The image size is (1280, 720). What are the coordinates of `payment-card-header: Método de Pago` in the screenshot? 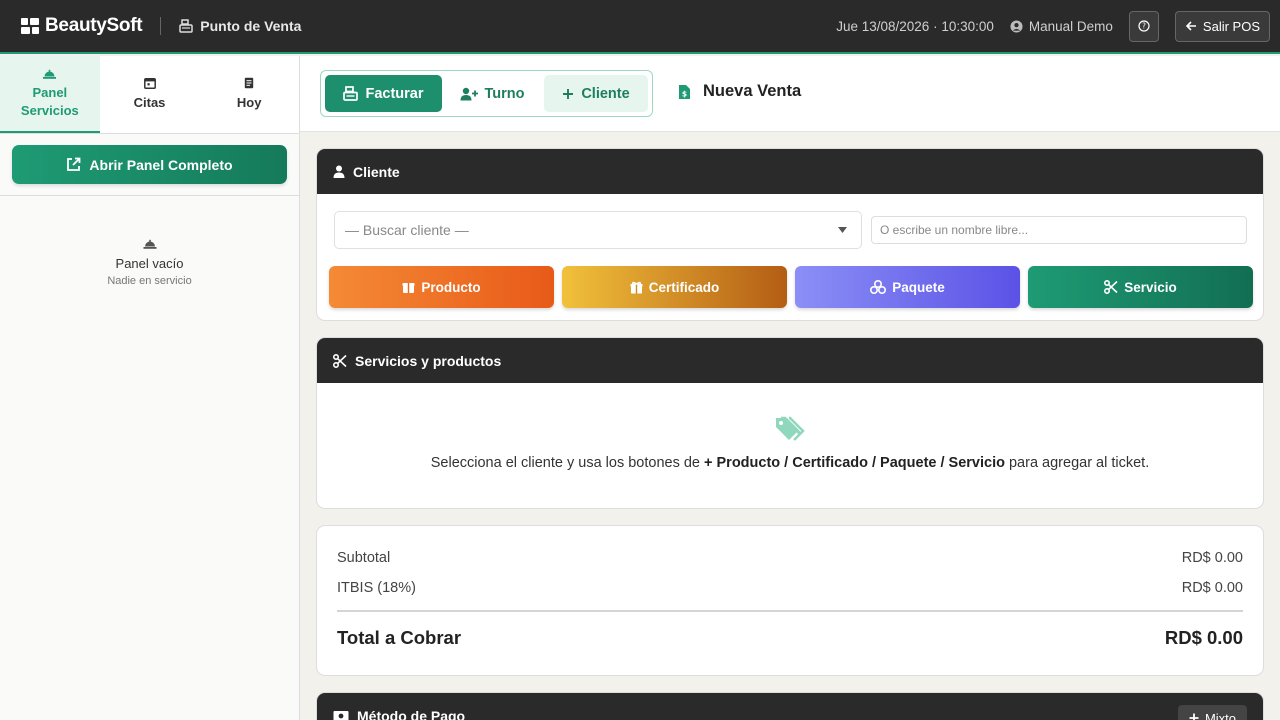 It's located at (790, 706).